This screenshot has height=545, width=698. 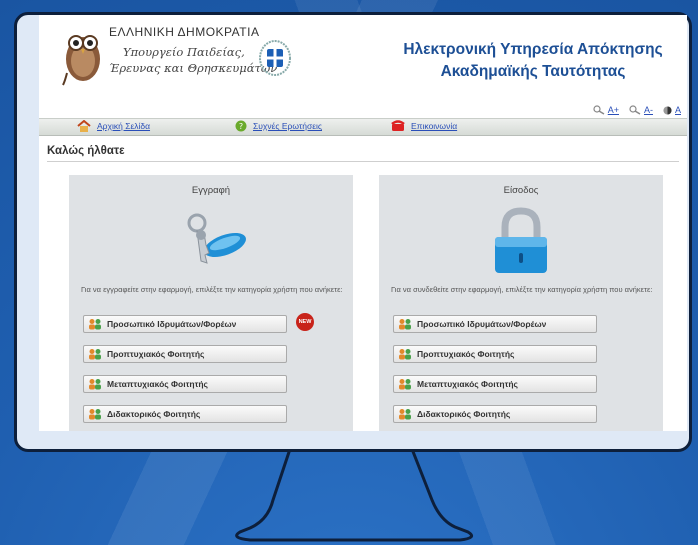 What do you see at coordinates (157, 384) in the screenshot?
I see `register-postgrad-label: Μεταπτυχιακός Φοιτητής` at bounding box center [157, 384].